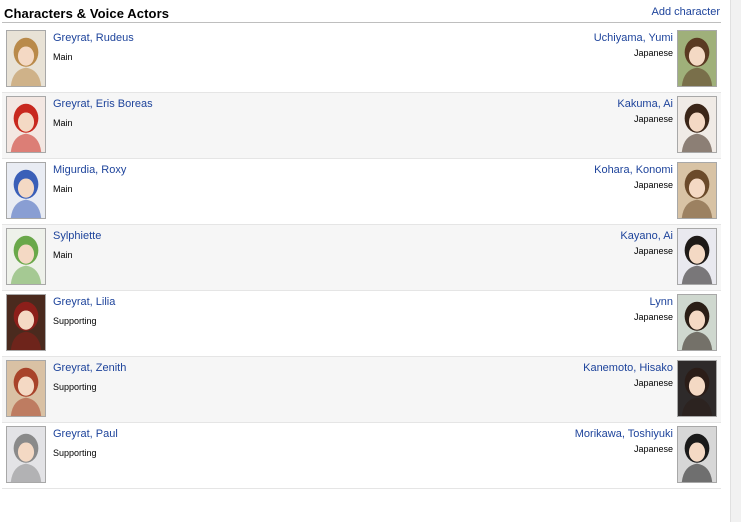 Image resolution: width=741 pixels, height=522 pixels. I want to click on character-name-link: Greyrat, Rudeus, so click(93, 38).